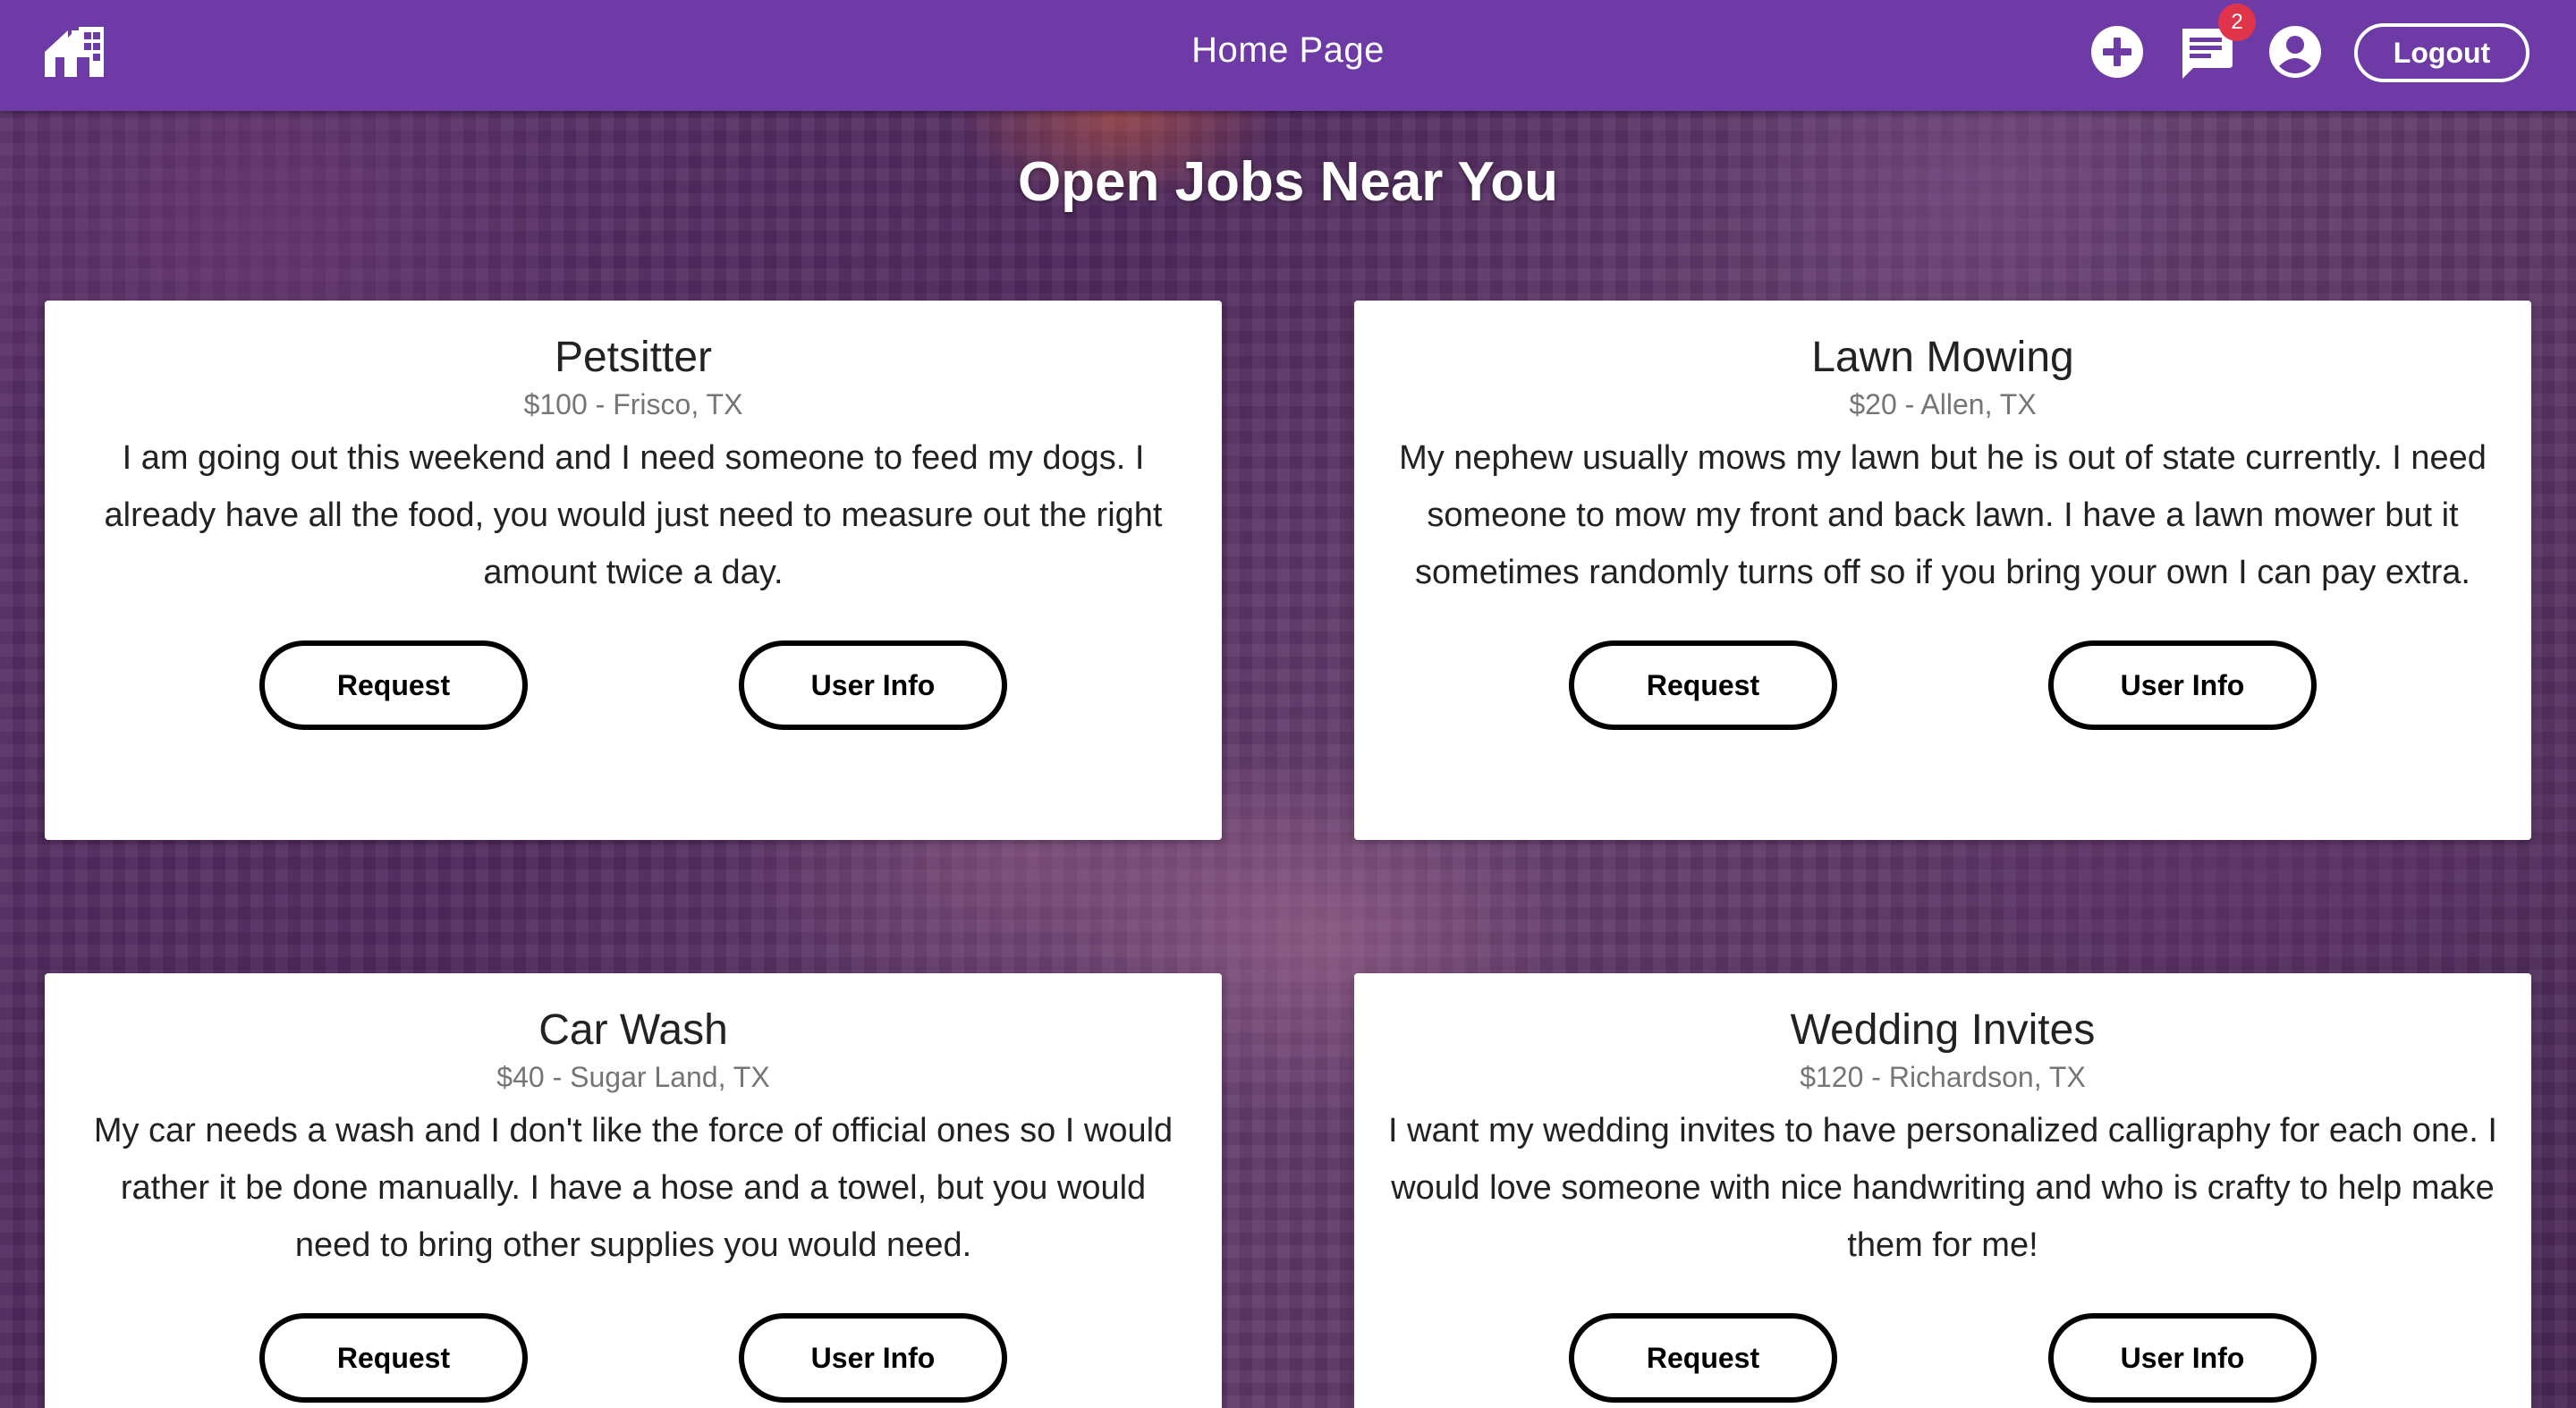 The width and height of the screenshot is (2576, 1408). What do you see at coordinates (1943, 1077) in the screenshot?
I see `job-price-location: $120 - Richardson, TX` at bounding box center [1943, 1077].